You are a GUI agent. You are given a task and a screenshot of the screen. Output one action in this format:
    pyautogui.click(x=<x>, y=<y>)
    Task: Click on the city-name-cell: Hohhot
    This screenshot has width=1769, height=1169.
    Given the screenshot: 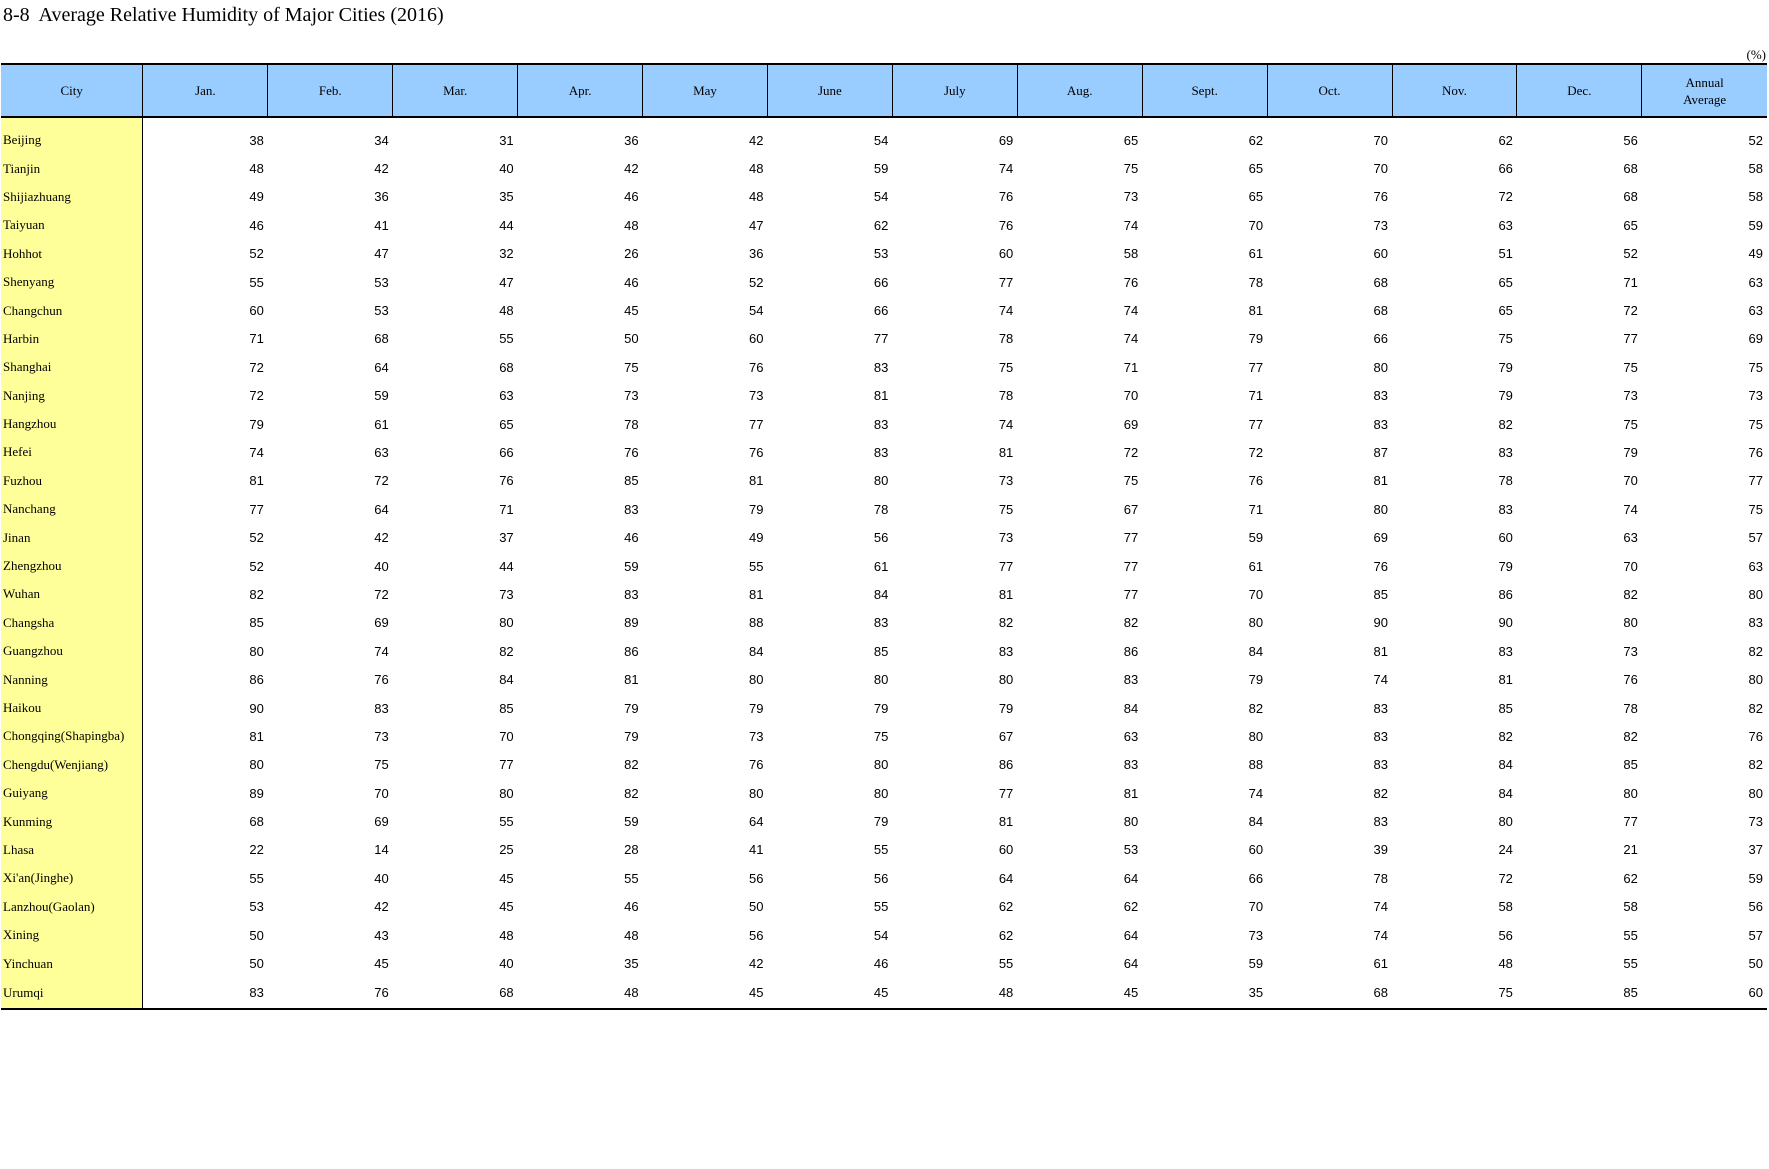 What is the action you would take?
    pyautogui.click(x=72, y=253)
    